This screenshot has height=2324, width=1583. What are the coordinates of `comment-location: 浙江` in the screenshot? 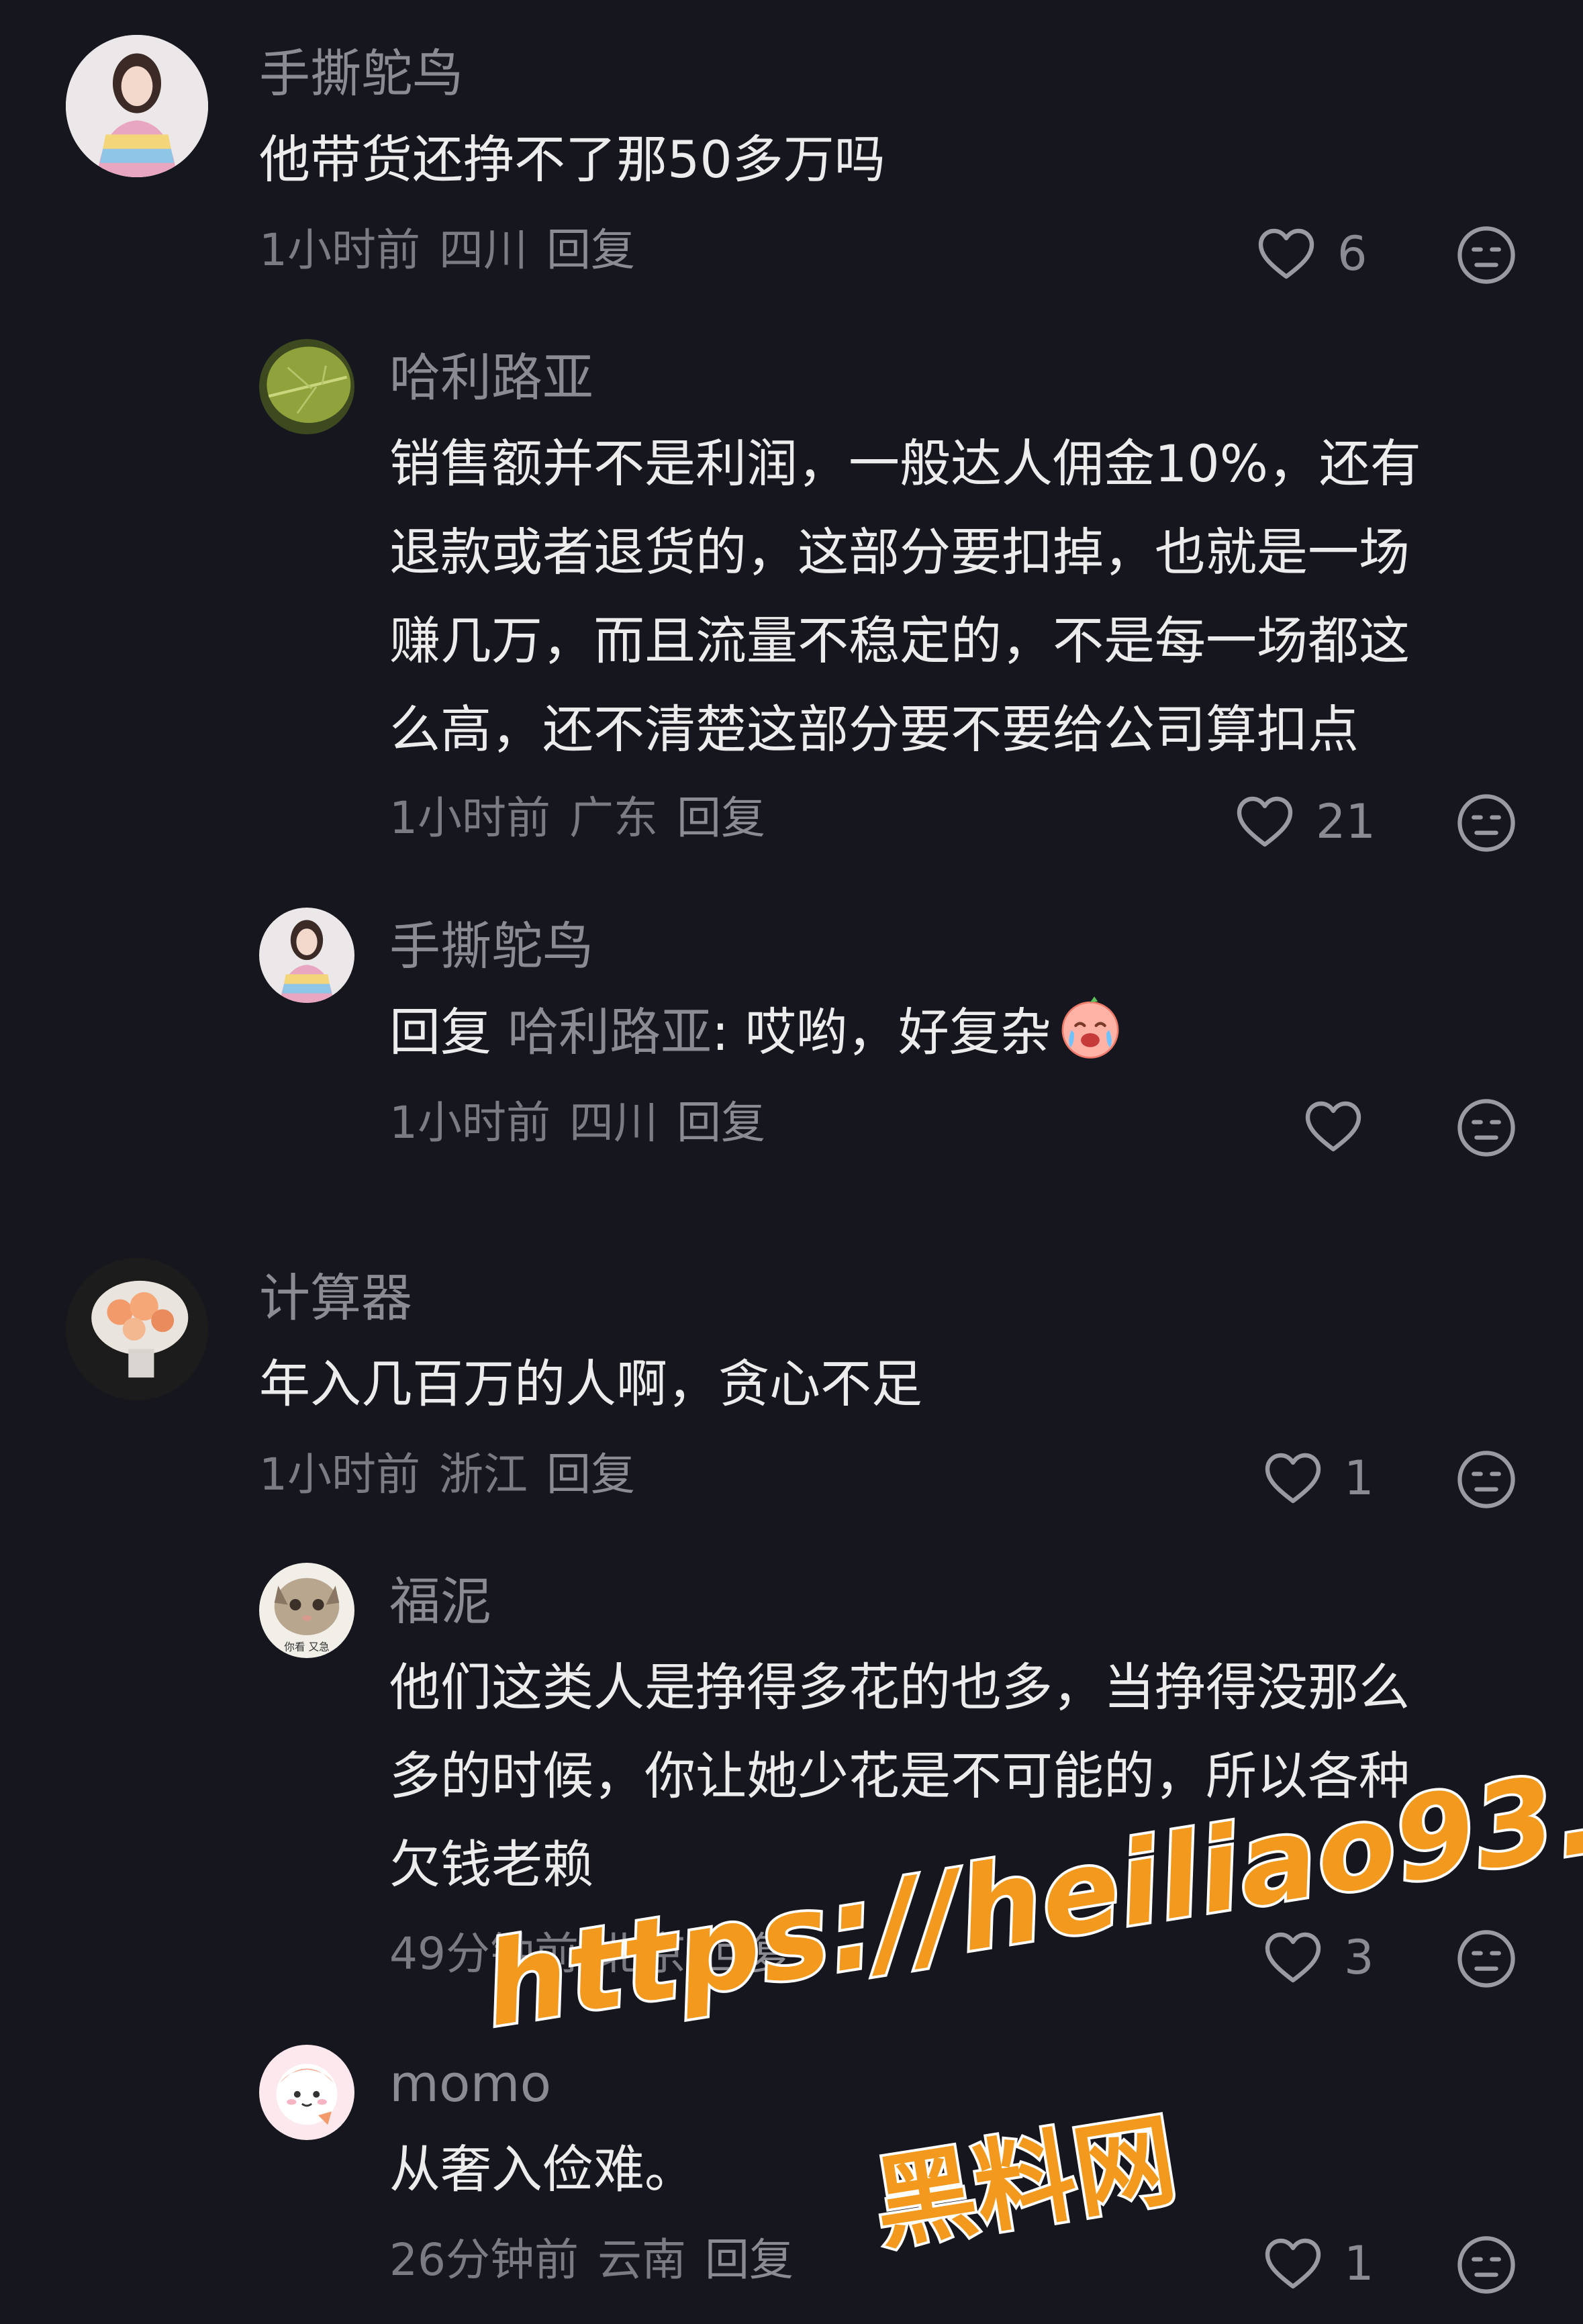 It's located at (483, 1474).